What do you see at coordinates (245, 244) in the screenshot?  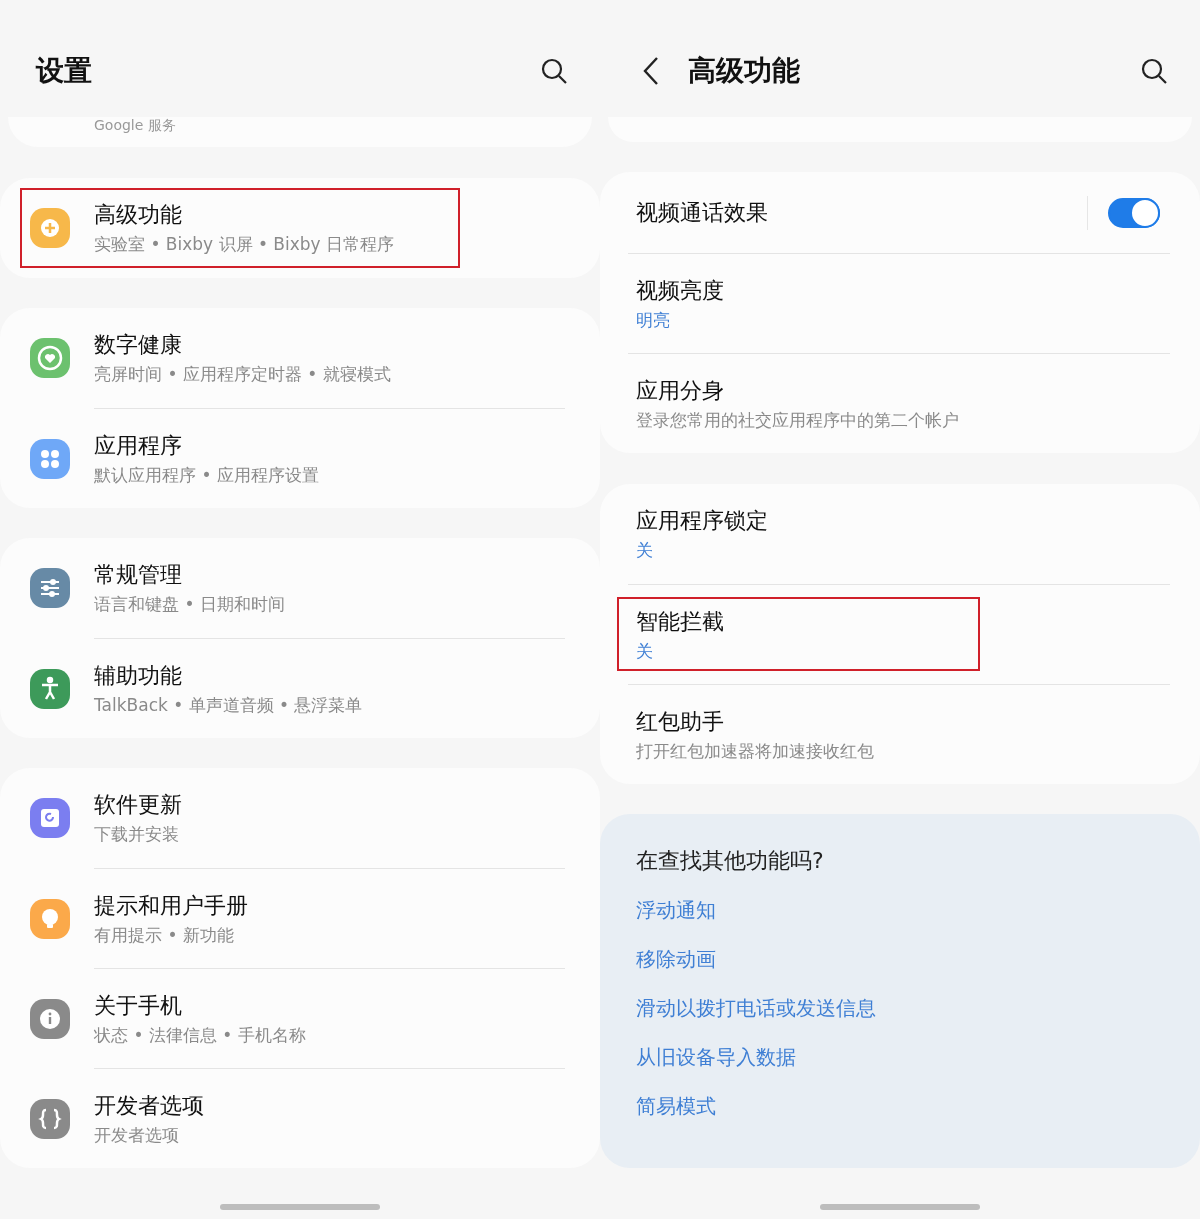 I see `item-summary: 实验室 • Bixby 识屏 • Bixby 日常程序` at bounding box center [245, 244].